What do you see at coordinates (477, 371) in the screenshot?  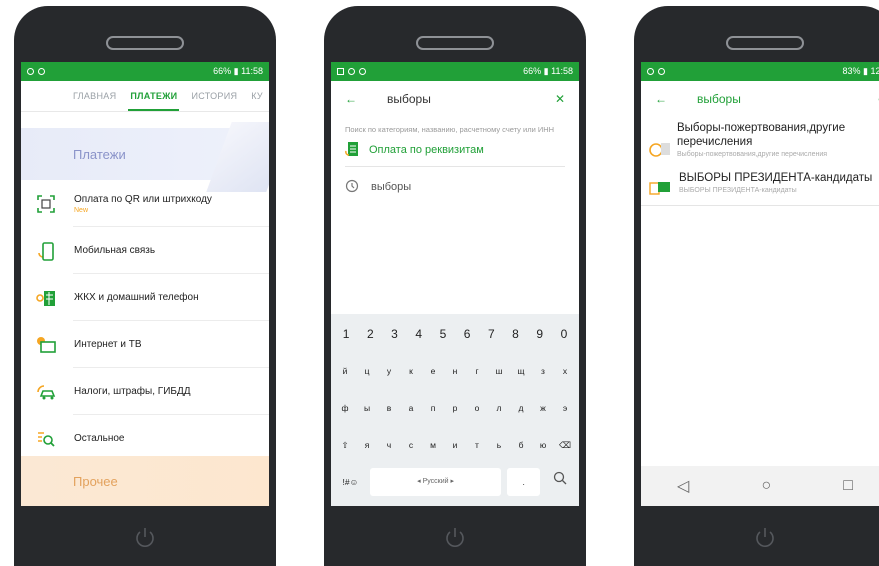 I see `key: г` at bounding box center [477, 371].